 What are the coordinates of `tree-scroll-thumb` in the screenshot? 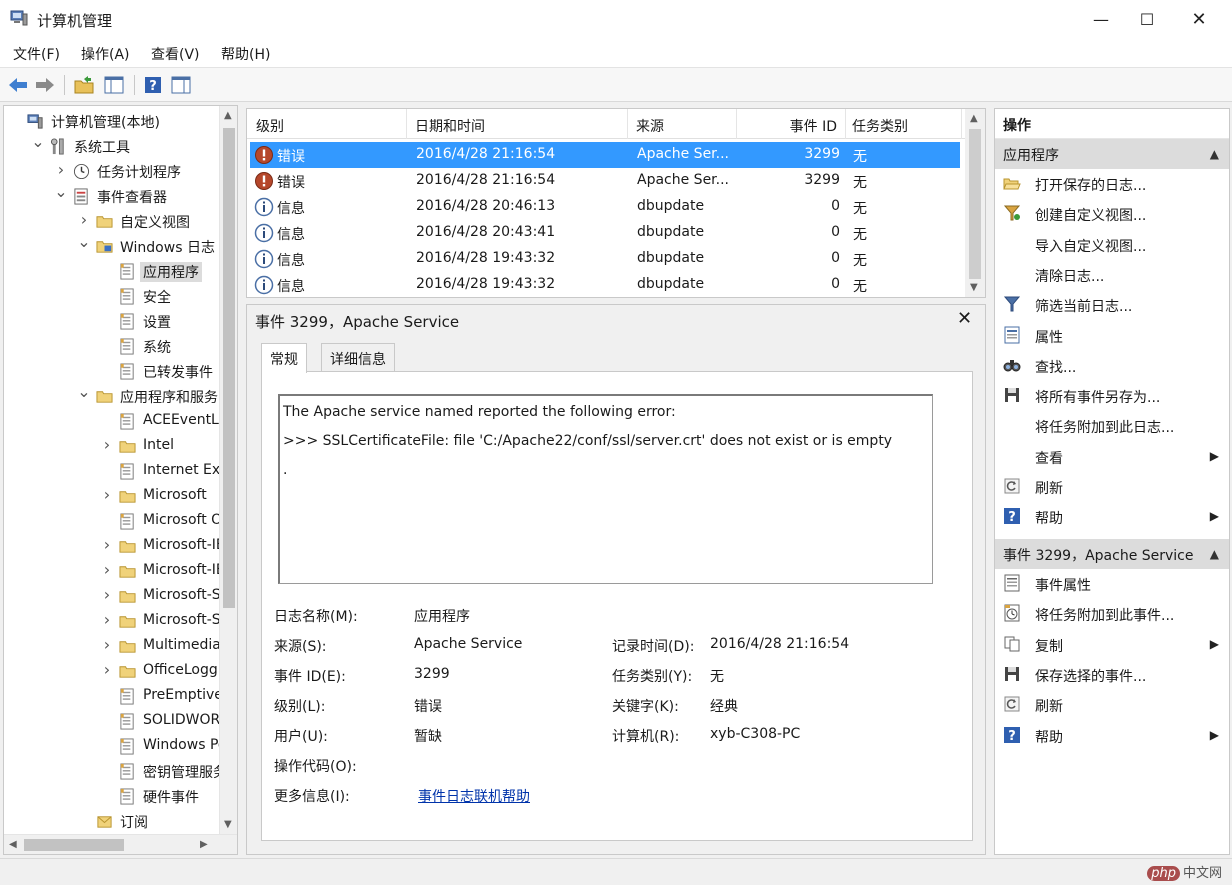 It's located at (229, 368).